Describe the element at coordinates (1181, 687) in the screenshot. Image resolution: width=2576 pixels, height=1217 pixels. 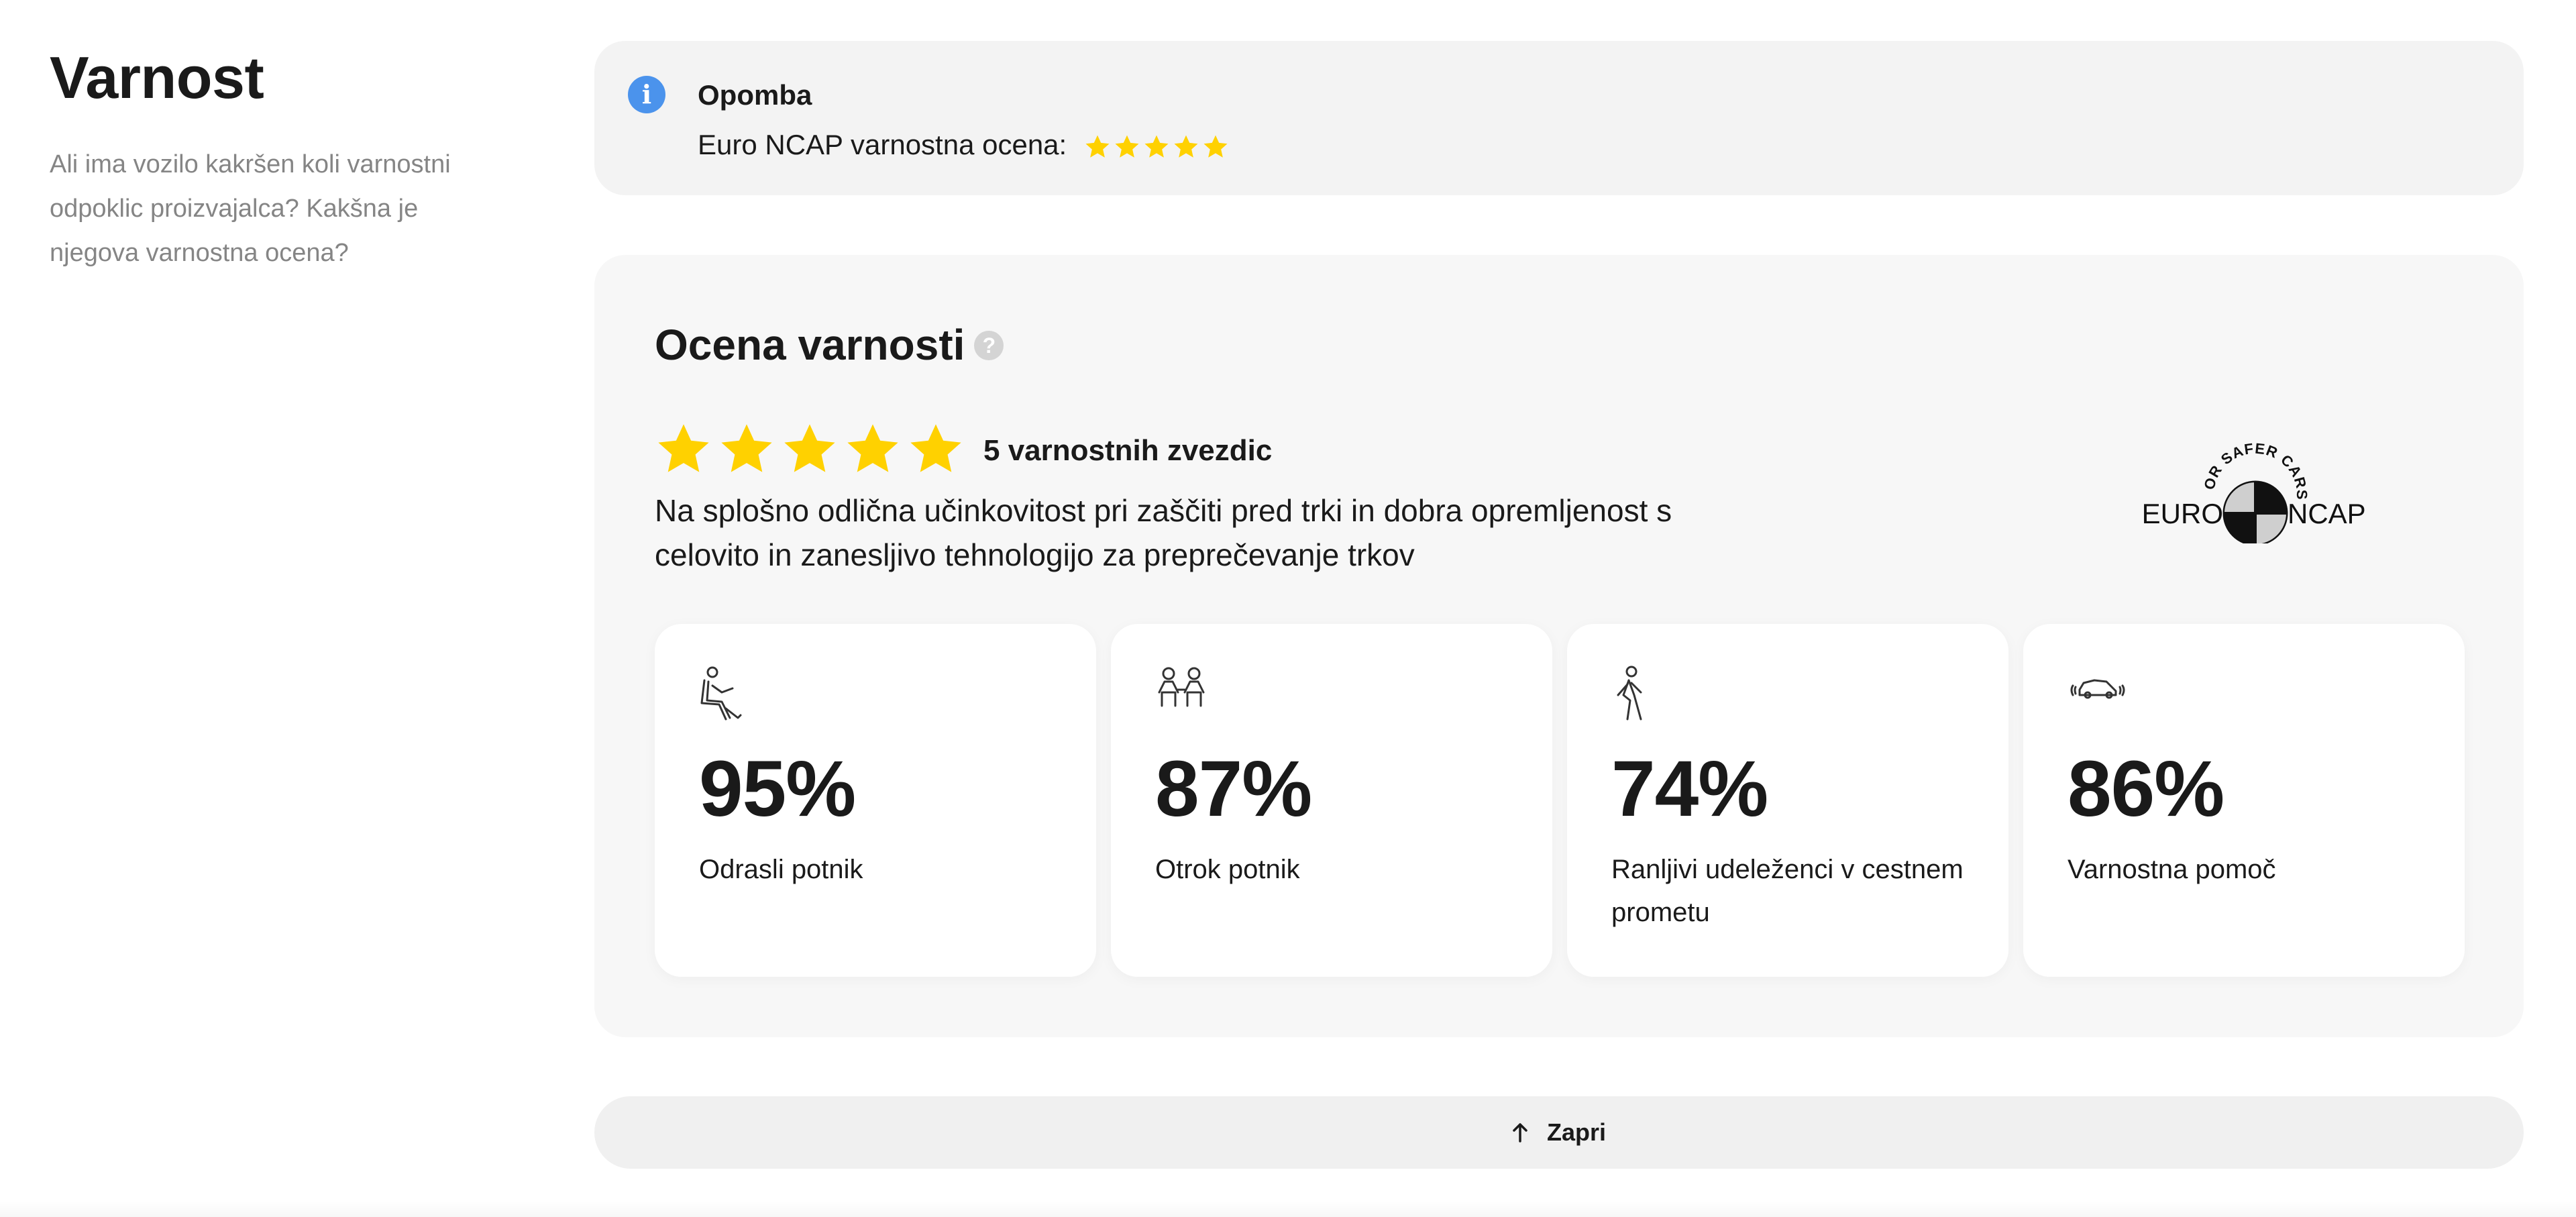
I see `child-occupant-icon` at that location.